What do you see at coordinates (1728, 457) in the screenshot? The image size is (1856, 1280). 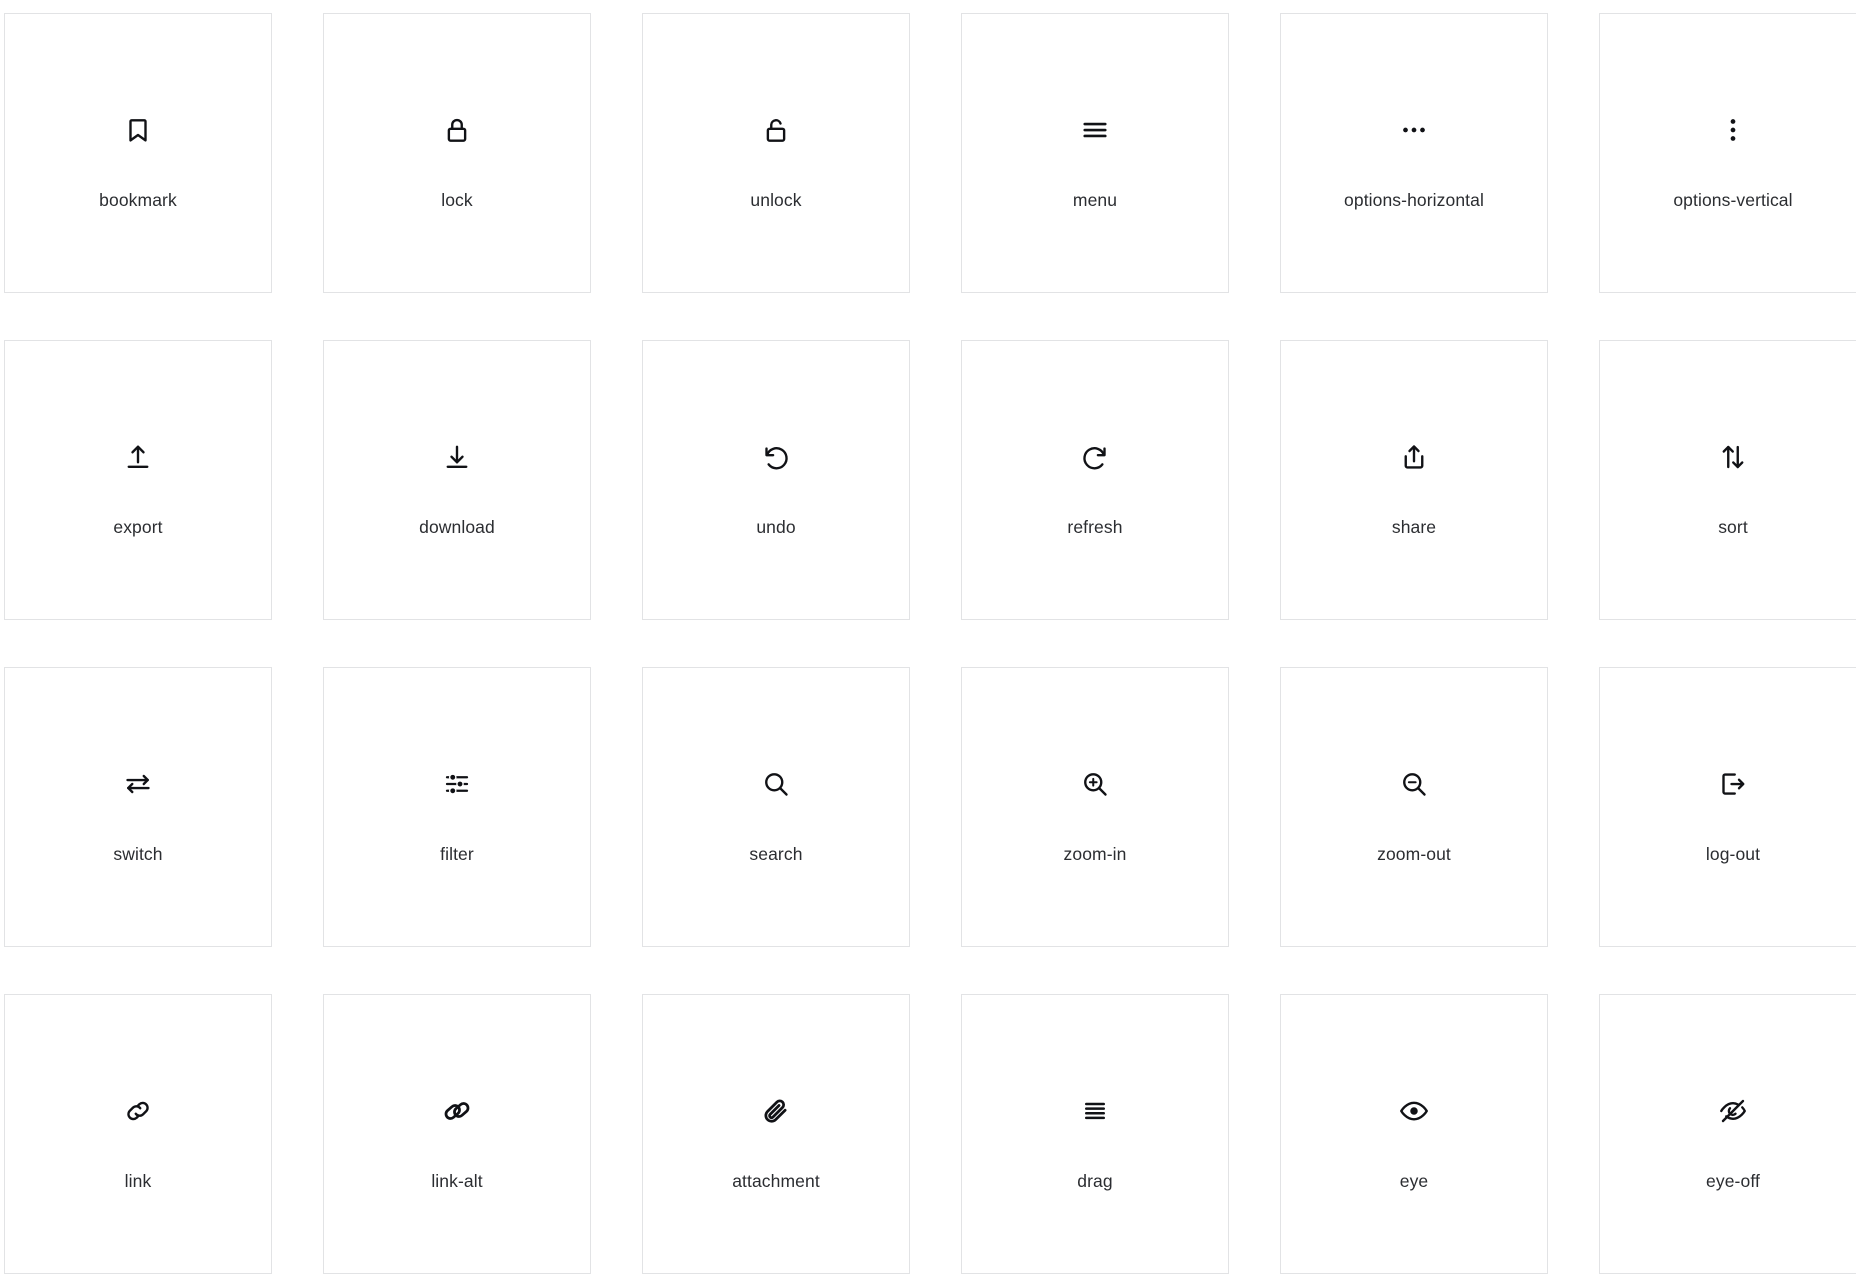 I see `sort-icon` at bounding box center [1728, 457].